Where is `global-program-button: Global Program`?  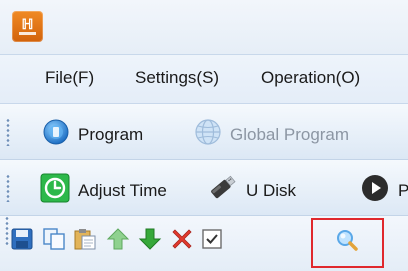
global-program-button: Global Program is located at coordinates (271, 134).